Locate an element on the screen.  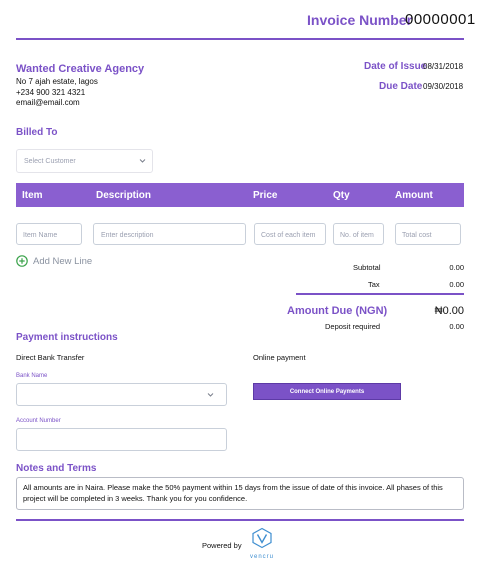
tax-label: Tax is located at coordinates (374, 284).